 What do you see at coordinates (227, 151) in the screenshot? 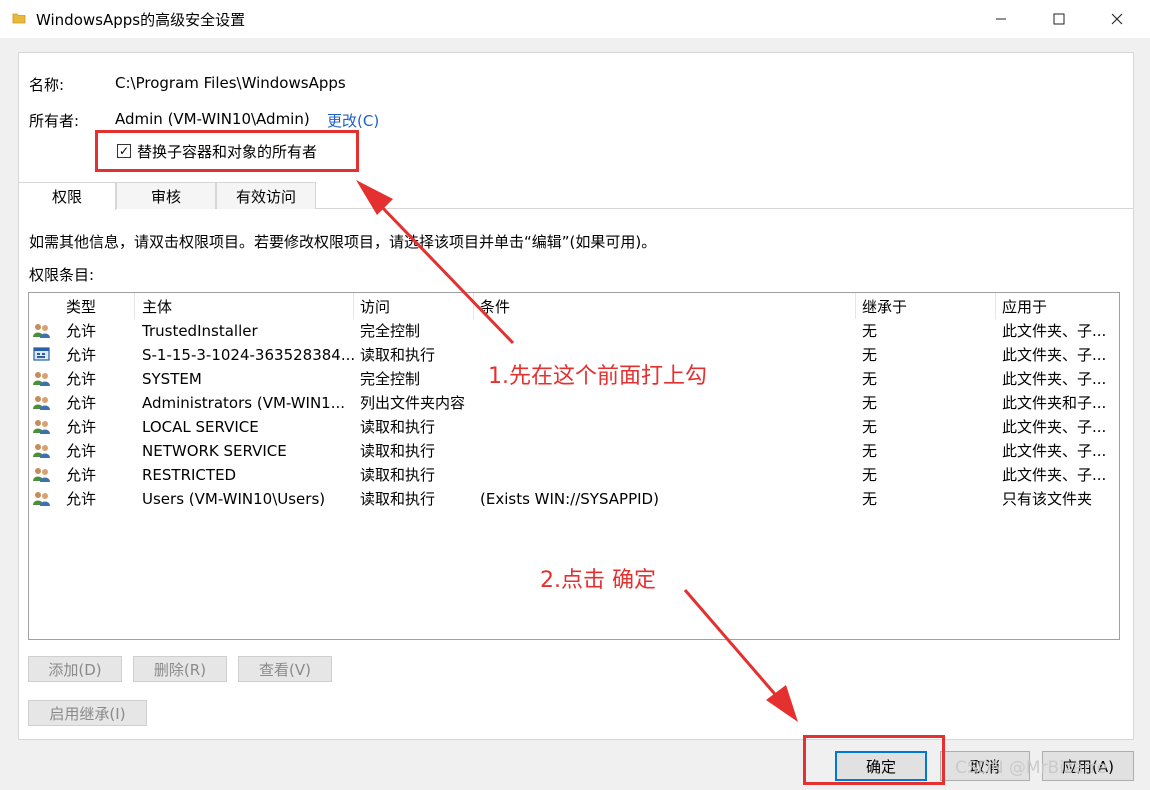
I see `highlight-box-checkbox` at bounding box center [227, 151].